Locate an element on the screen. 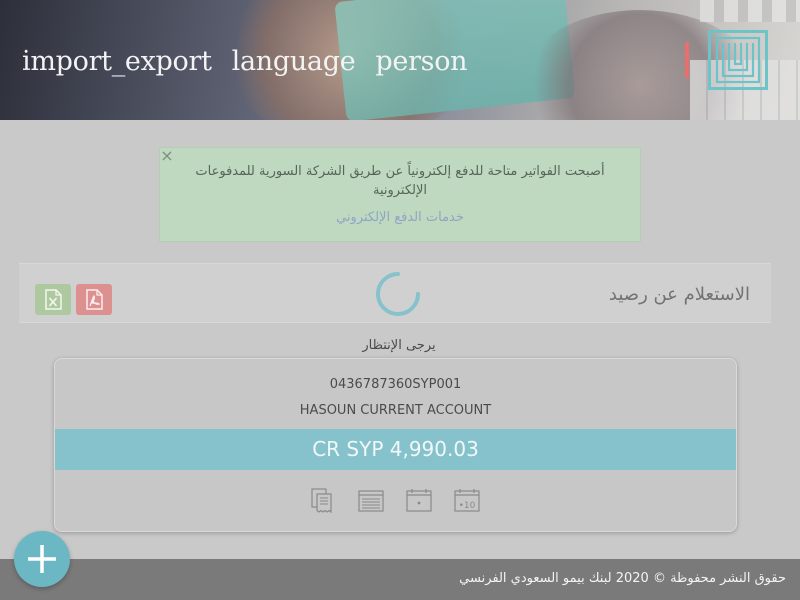  account-actions: •10 is located at coordinates (395, 501).